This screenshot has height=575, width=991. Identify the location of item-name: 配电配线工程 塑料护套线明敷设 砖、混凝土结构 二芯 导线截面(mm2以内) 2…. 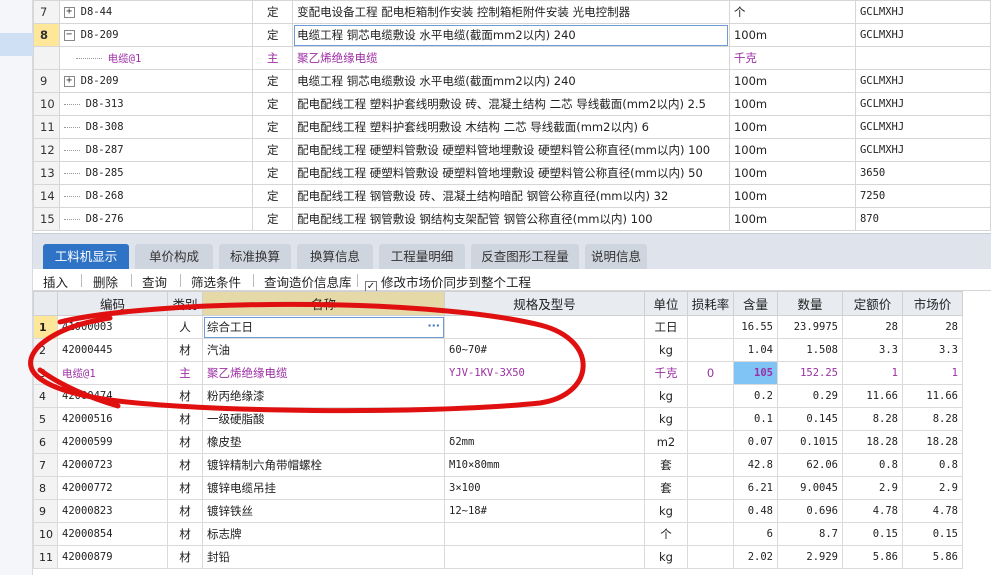
(511, 104).